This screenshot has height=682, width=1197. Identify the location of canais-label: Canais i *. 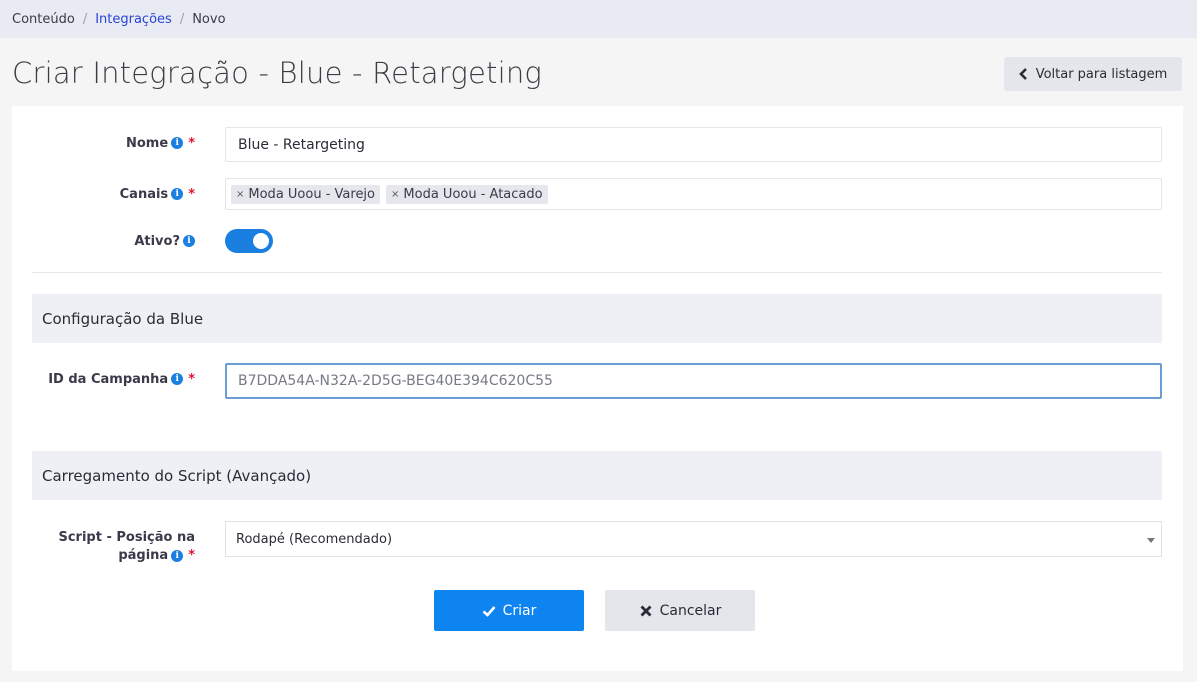
(157, 194).